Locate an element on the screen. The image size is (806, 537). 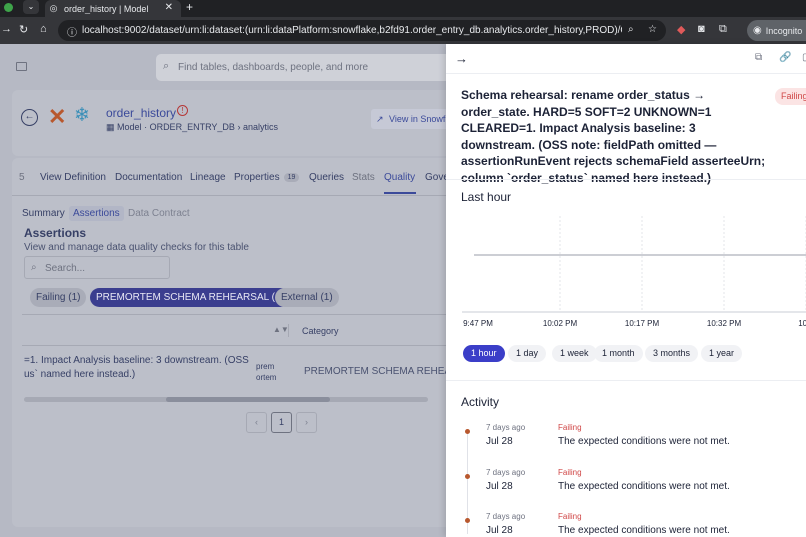
tab-stats: Stats is located at coordinates (363, 177).